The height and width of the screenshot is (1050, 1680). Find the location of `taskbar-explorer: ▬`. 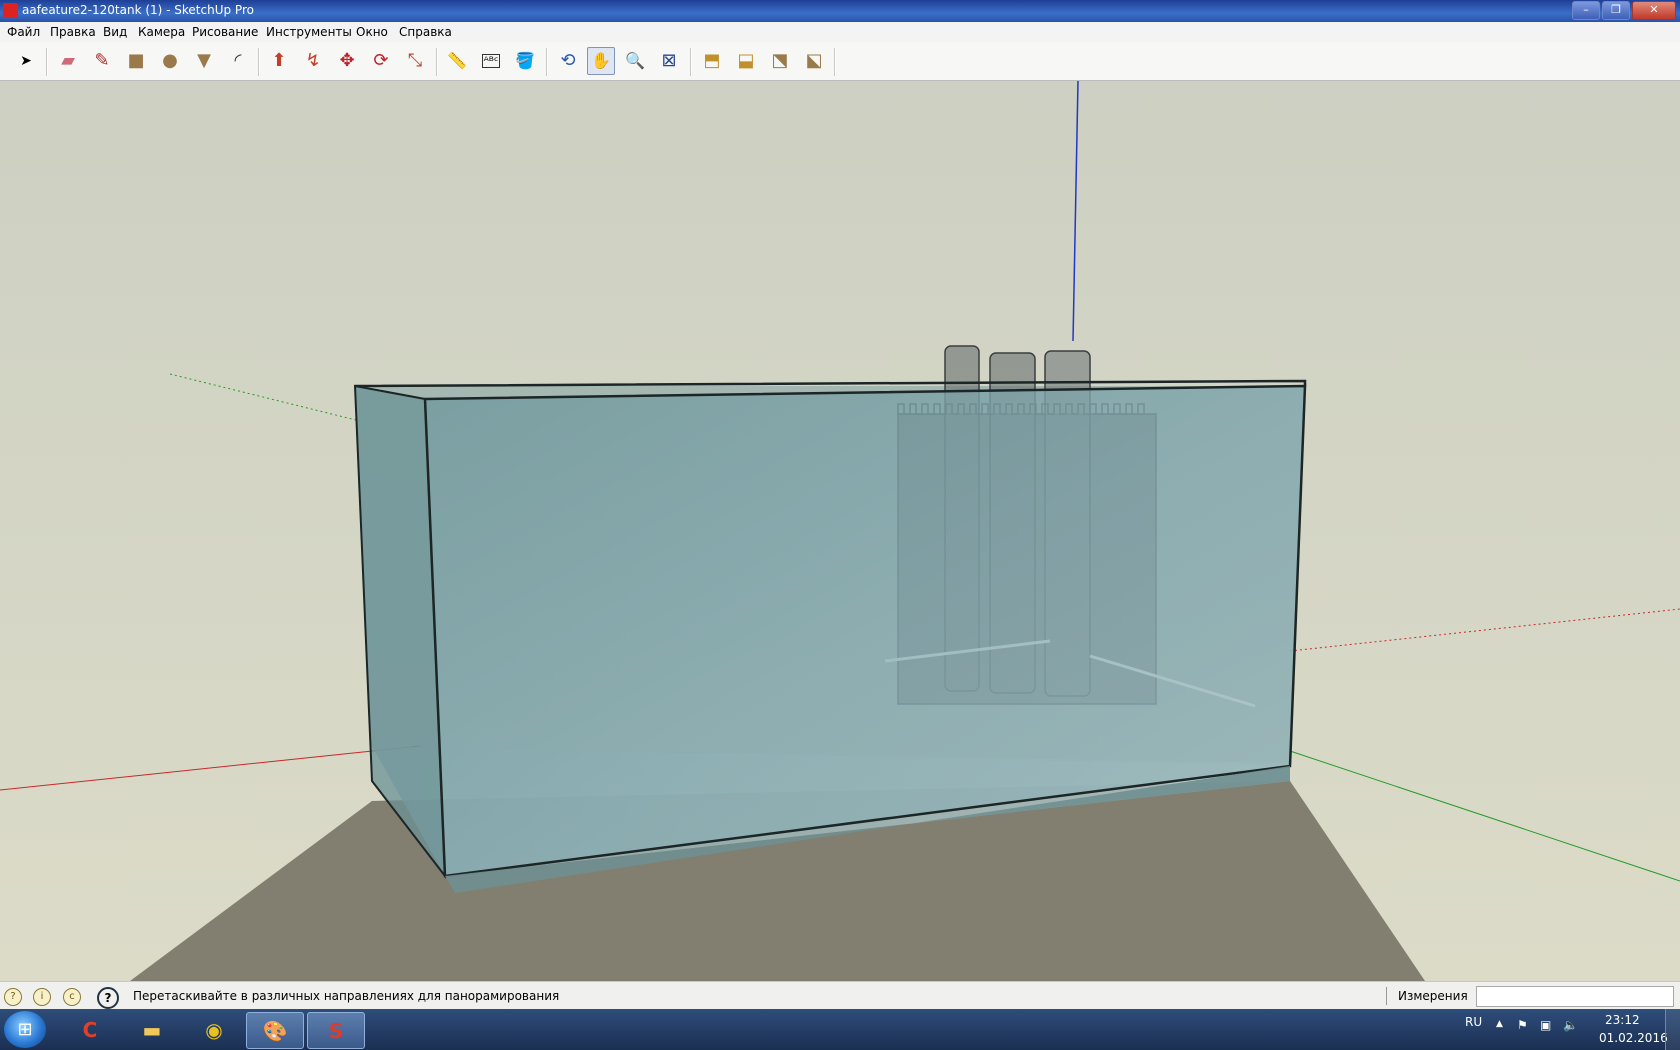

taskbar-explorer: ▬ is located at coordinates (152, 1029).